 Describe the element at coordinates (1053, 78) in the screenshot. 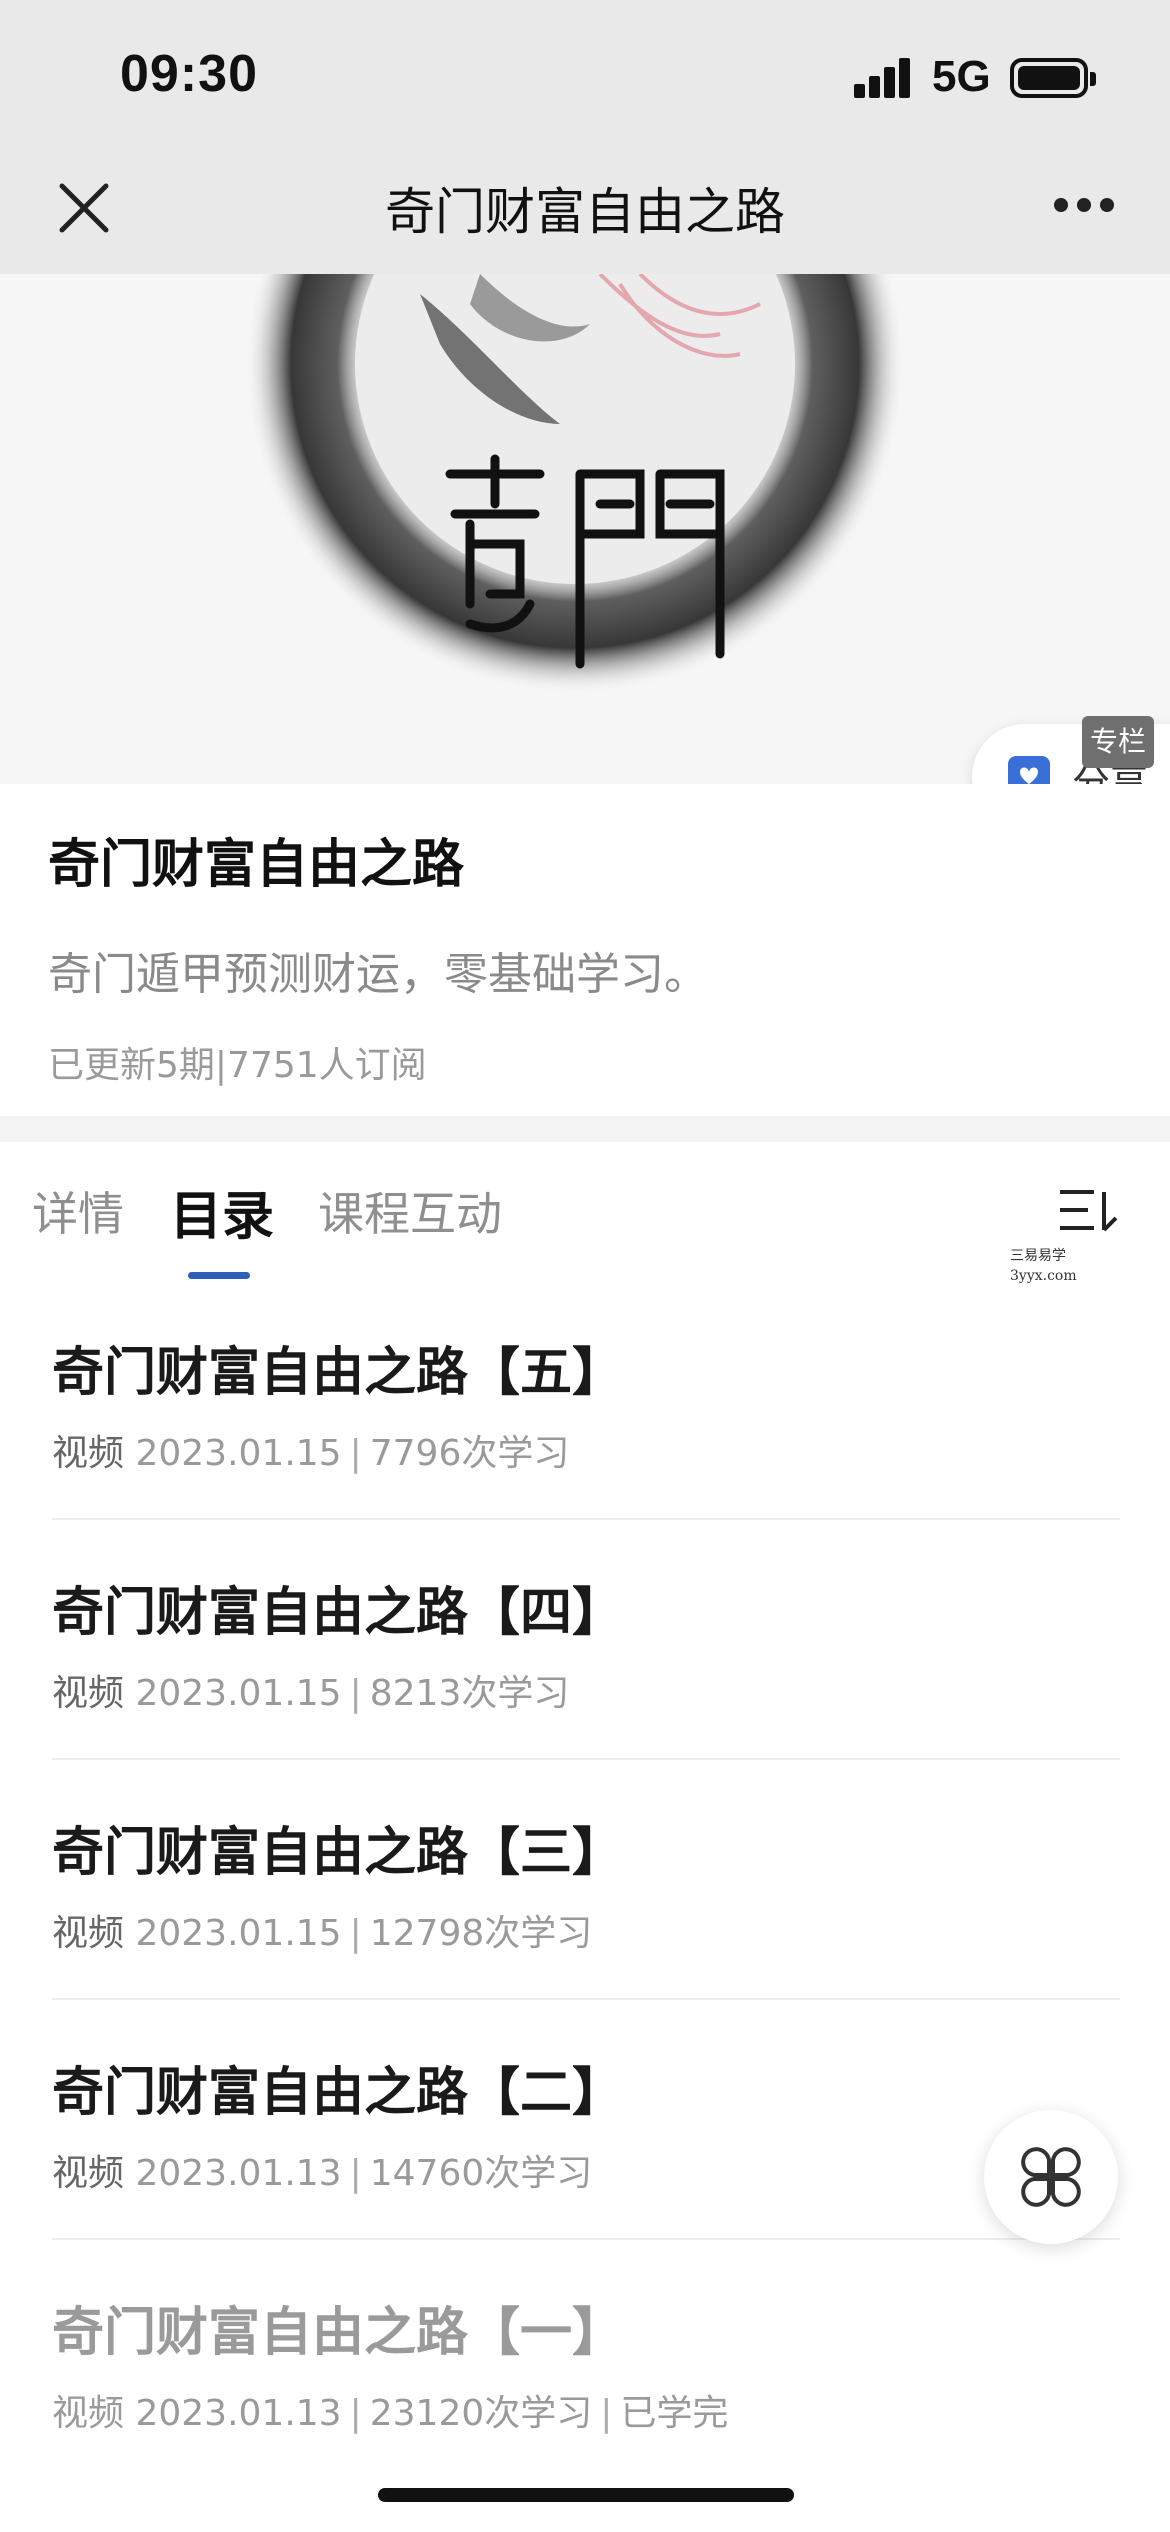

I see `battery-icon` at that location.